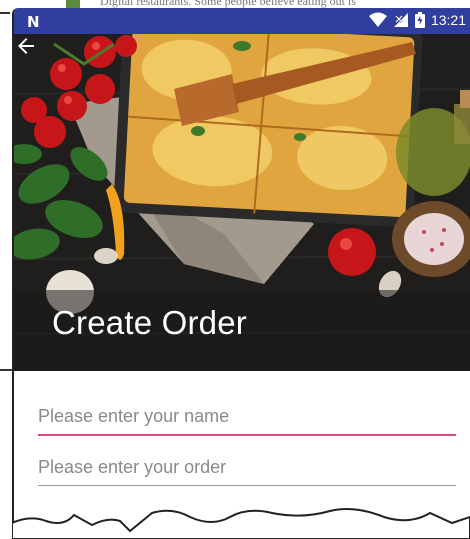  I want to click on status-icons: 13:21, so click(417, 20).